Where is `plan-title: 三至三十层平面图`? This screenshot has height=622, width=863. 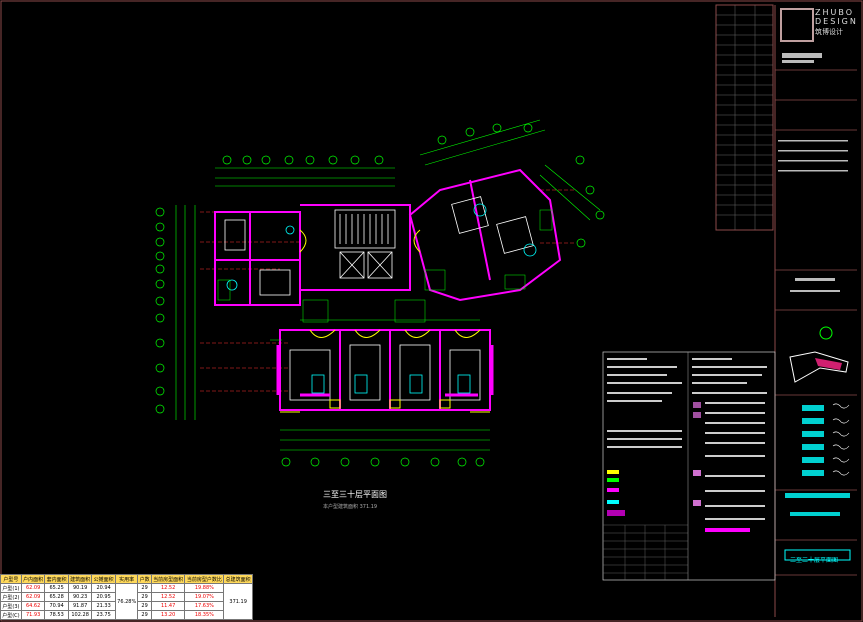
plan-title: 三至三十层平面图 is located at coordinates (355, 494).